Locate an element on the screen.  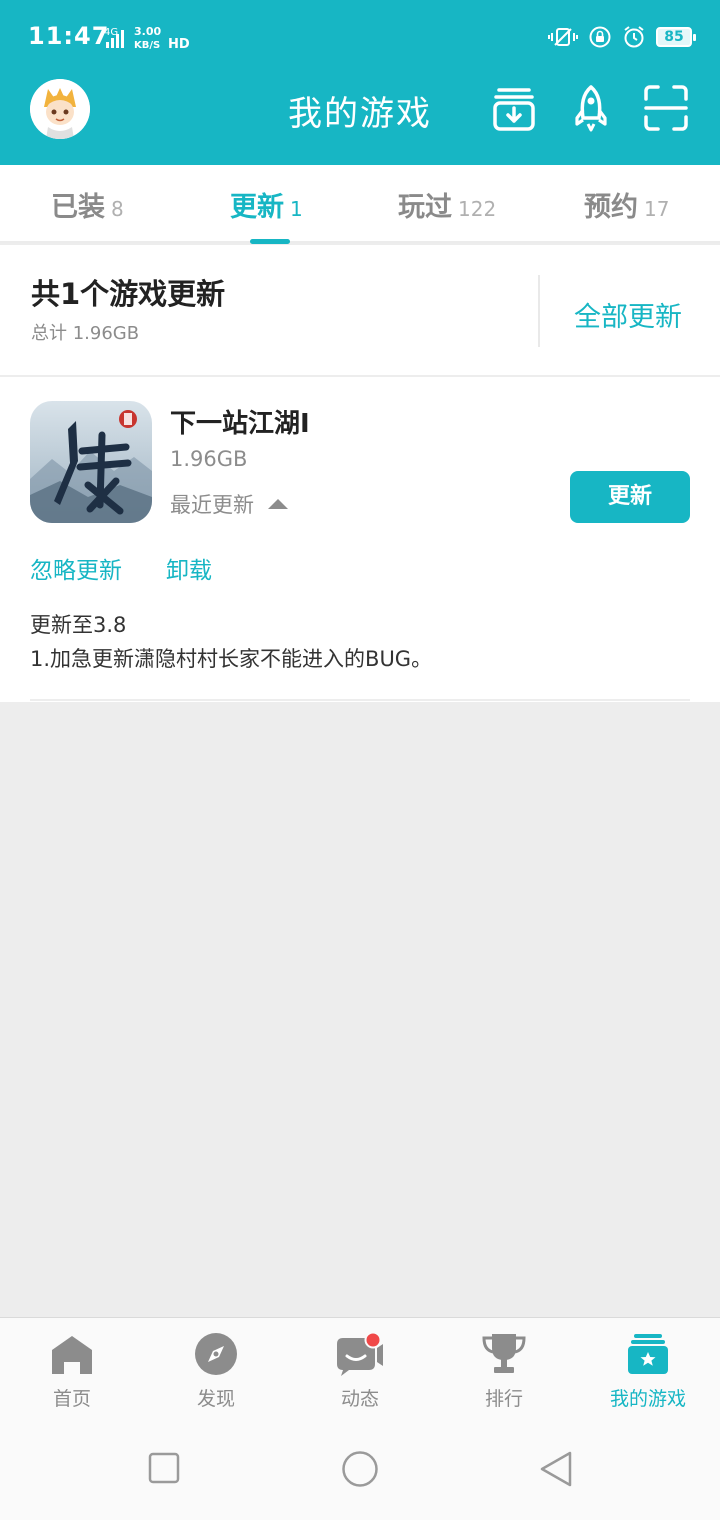
back-icon is located at coordinates (556, 1469).